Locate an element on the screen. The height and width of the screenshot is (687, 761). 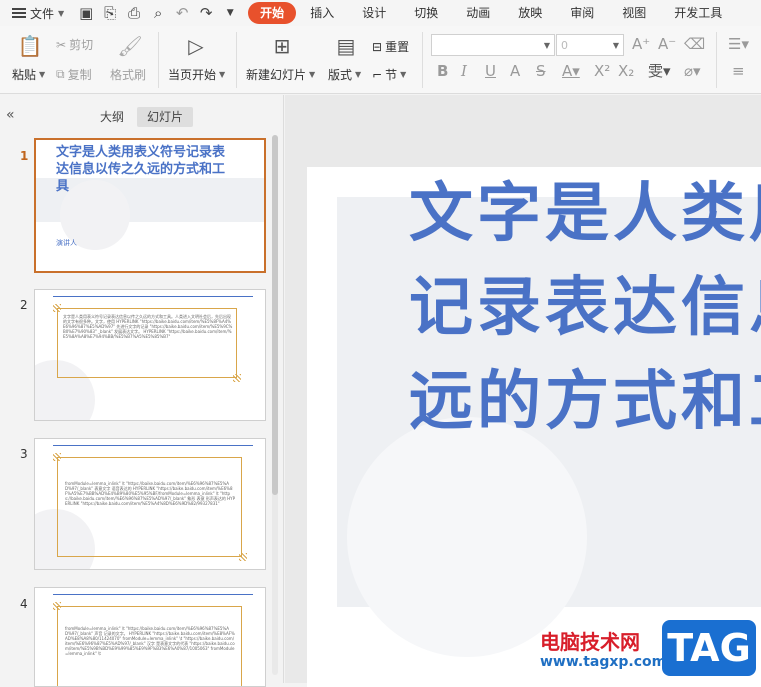
file-menu-label: 文件 is located at coordinates (42, 13).